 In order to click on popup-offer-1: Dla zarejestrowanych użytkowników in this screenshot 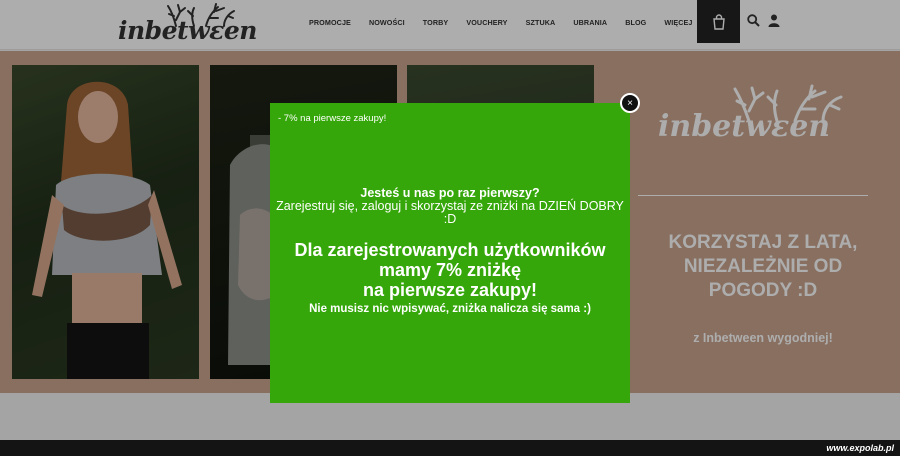, I will do `click(450, 250)`.